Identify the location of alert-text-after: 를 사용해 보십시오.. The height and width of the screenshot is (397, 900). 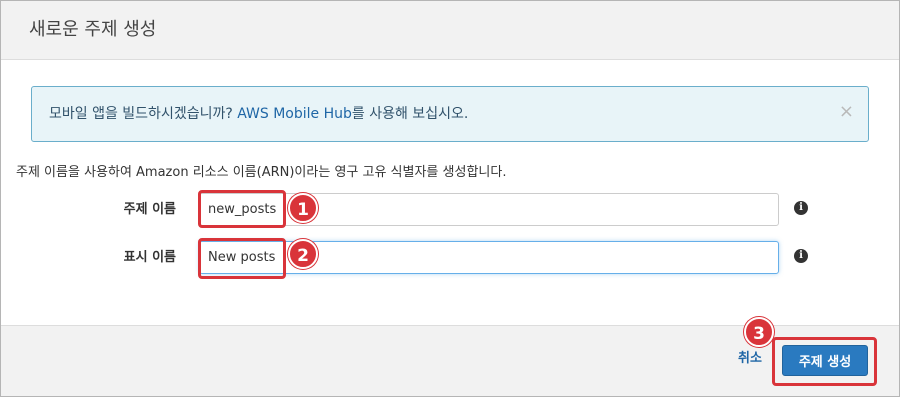
(410, 114).